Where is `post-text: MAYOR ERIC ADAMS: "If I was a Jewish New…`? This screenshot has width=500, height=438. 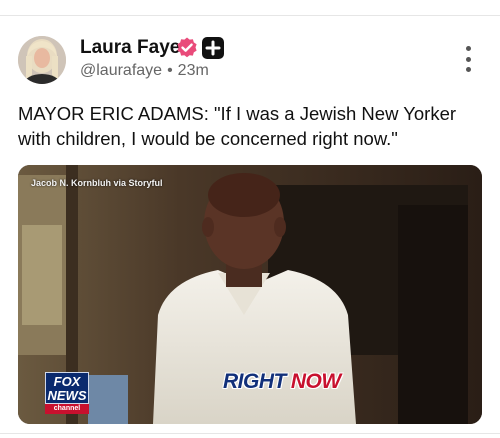 post-text: MAYOR ERIC ADAMS: "If I was a Jewish New… is located at coordinates (237, 126).